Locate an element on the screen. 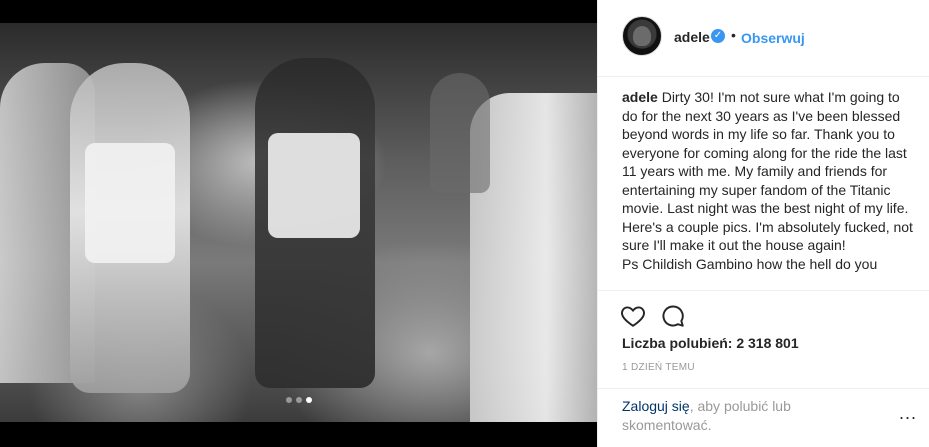  post-header: adele ✓ • Obserwuj is located at coordinates (763, 38).